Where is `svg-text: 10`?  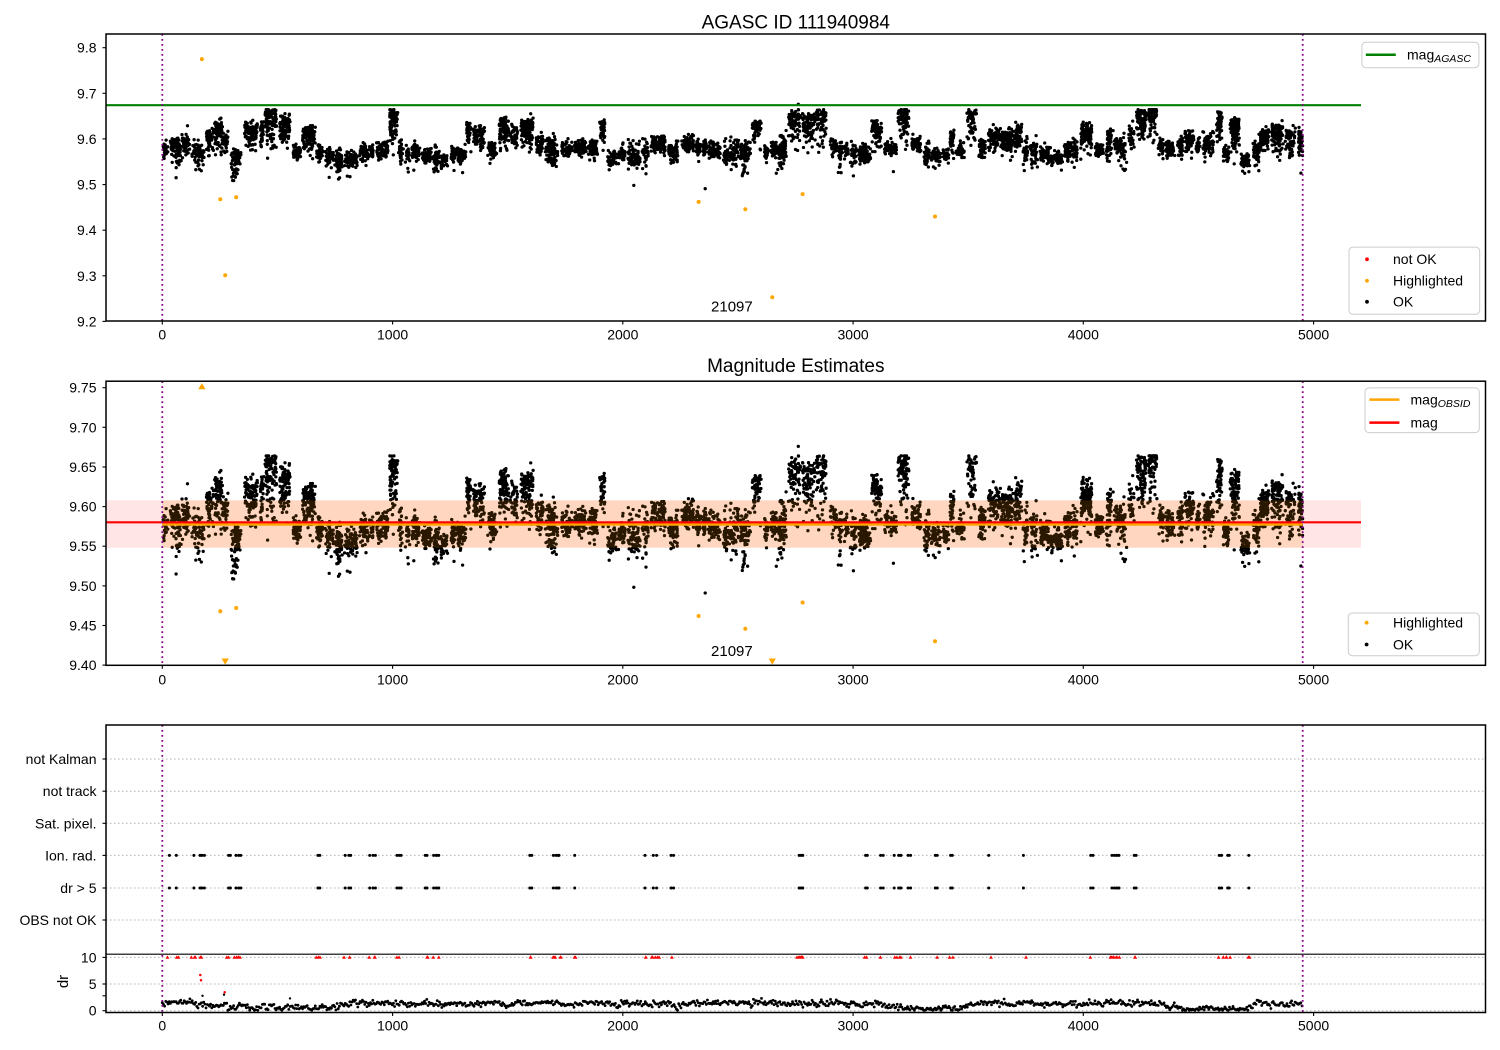 svg-text: 10 is located at coordinates (89, 957).